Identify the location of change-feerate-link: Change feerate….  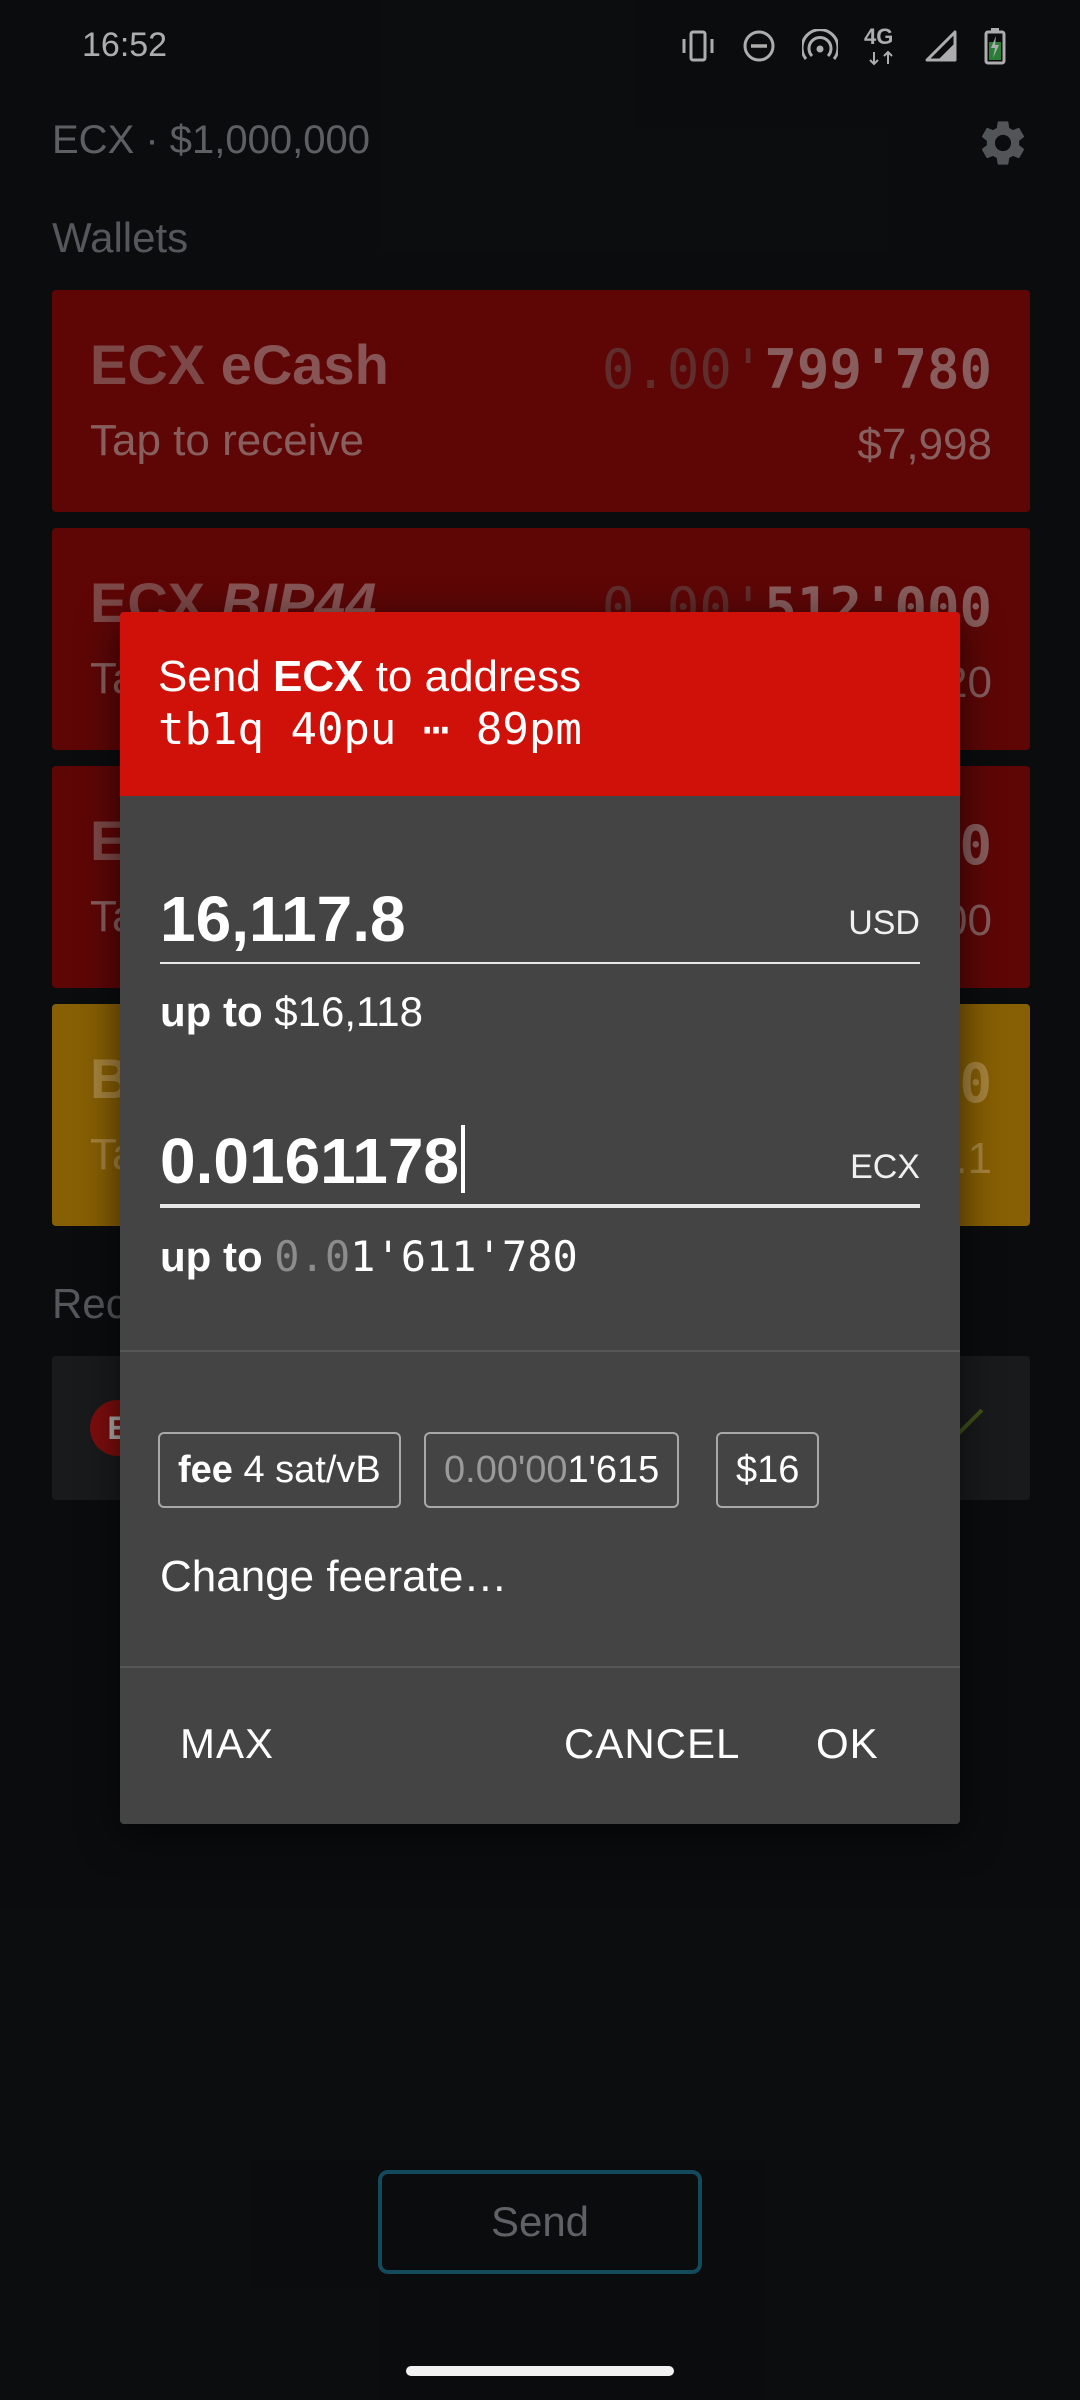
(333, 1577).